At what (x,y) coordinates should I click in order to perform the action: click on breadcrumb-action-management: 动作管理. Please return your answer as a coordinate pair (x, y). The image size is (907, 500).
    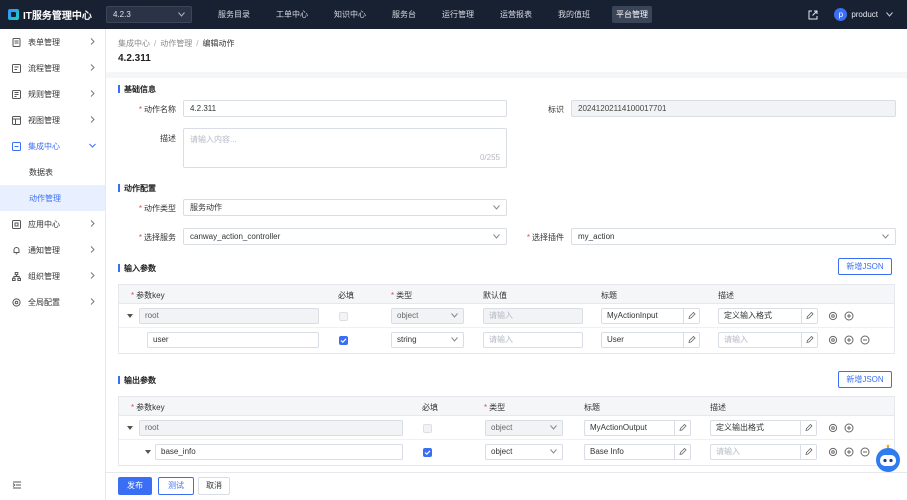
    Looking at the image, I should click on (176, 43).